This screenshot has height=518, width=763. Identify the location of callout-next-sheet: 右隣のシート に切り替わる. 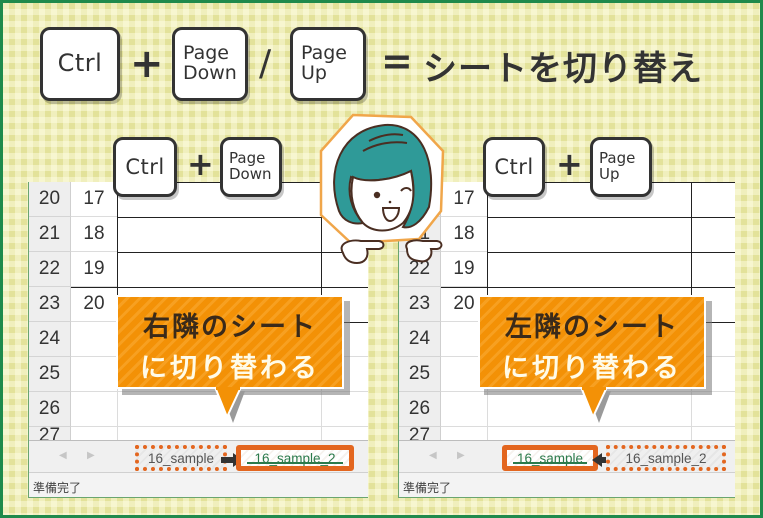
(230, 342).